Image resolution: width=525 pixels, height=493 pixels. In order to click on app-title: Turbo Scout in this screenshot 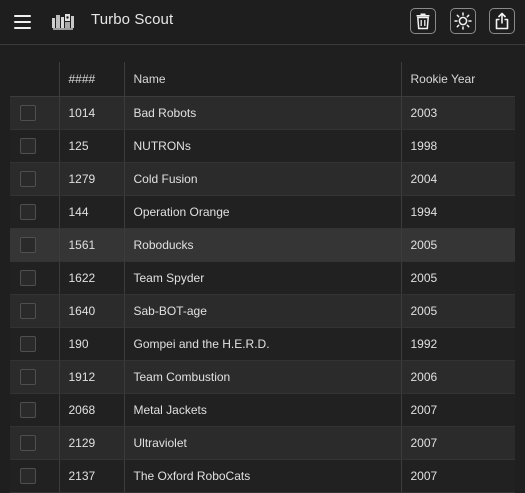, I will do `click(132, 19)`.